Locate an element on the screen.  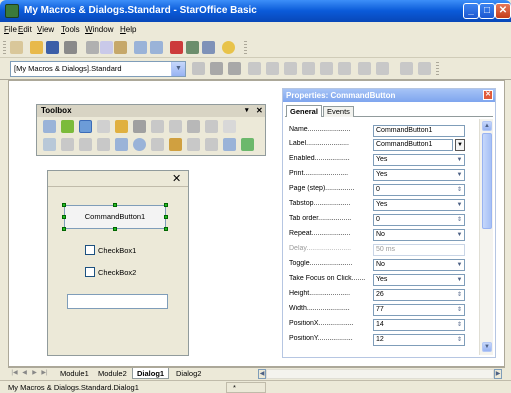
combo-box-icon is located at coordinates (211, 126).